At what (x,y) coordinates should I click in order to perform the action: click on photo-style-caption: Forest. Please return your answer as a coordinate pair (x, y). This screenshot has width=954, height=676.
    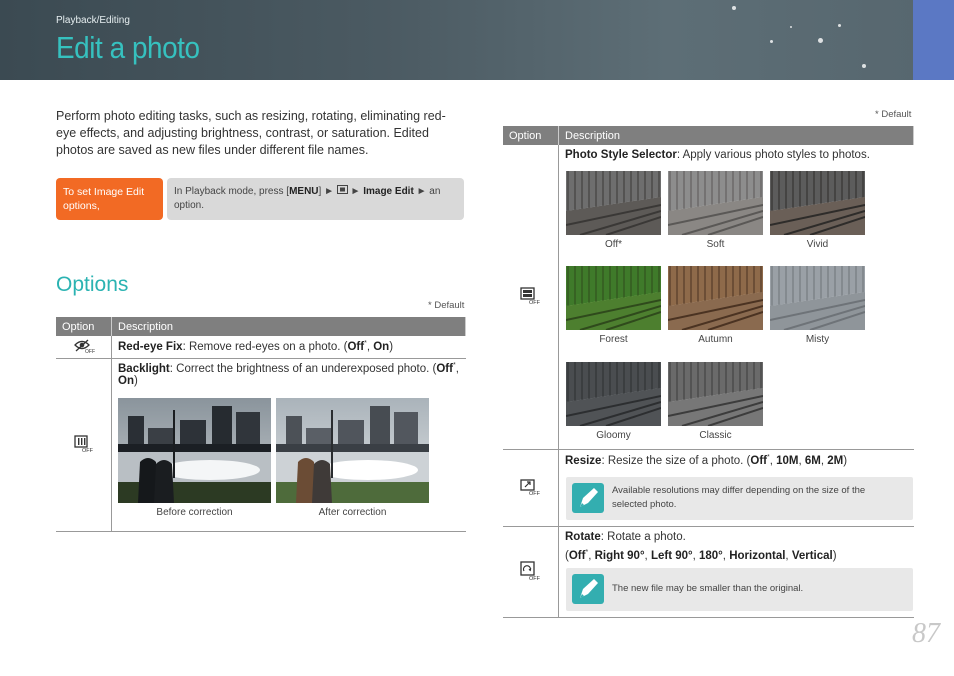
    Looking at the image, I should click on (613, 339).